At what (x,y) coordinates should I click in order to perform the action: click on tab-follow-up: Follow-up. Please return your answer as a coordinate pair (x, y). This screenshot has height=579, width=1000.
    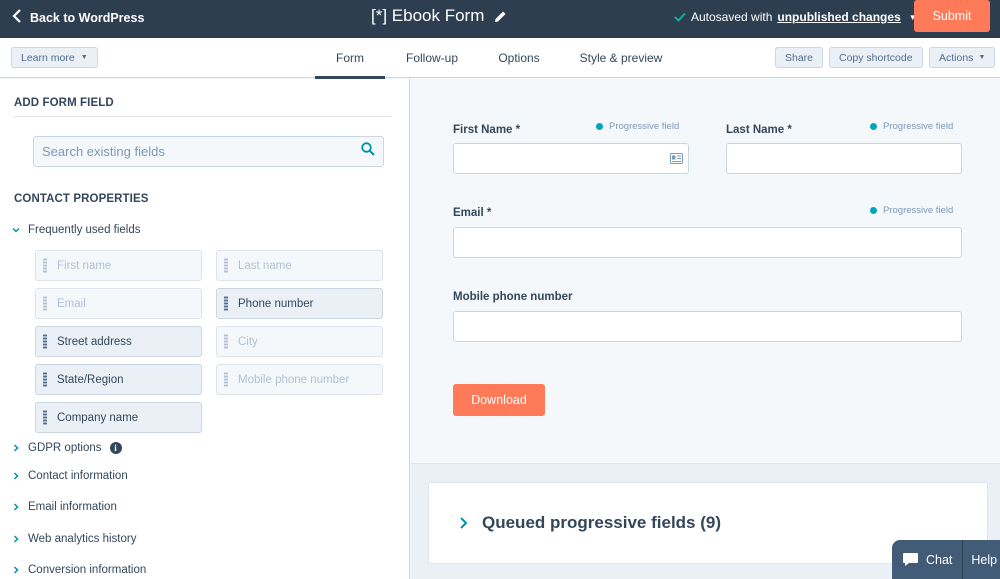
    Looking at the image, I should click on (432, 58).